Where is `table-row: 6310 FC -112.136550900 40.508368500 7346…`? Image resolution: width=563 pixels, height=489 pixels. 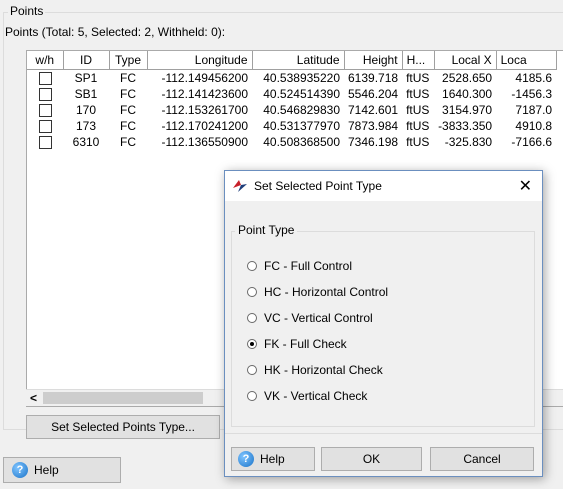 table-row: 6310 FC -112.136550900 40.508368500 7346… is located at coordinates (291, 142).